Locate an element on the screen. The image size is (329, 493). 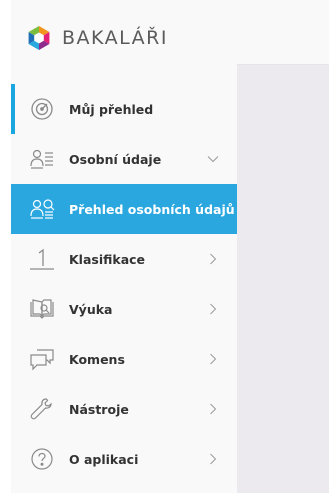
nav-item-prehled-osobnich-udaju: Přehled osobních údajů is located at coordinates (124, 209).